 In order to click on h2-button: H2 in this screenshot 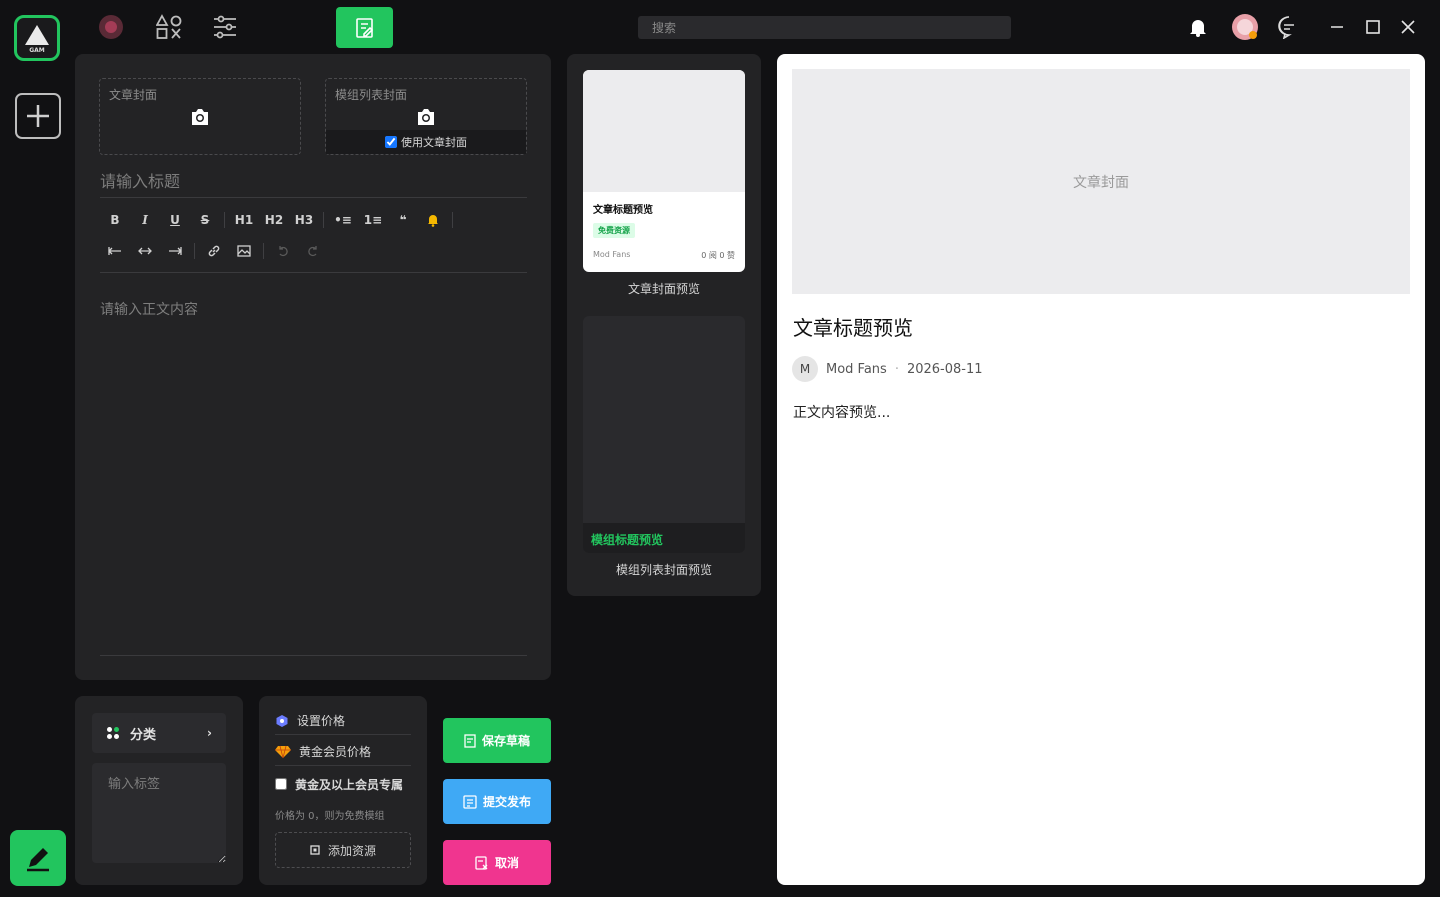, I will do `click(274, 220)`.